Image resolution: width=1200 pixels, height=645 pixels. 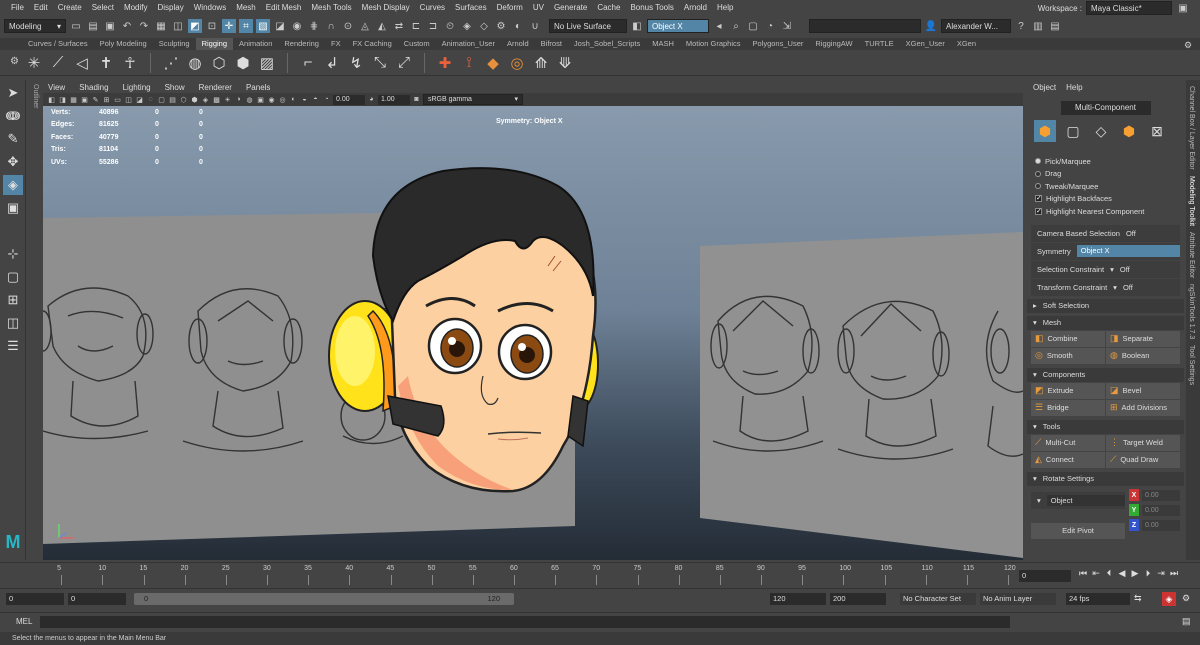 What do you see at coordinates (1105, 287) in the screenshot?
I see `transform-constraint-row: Transform Constraint ▾ Off` at bounding box center [1105, 287].